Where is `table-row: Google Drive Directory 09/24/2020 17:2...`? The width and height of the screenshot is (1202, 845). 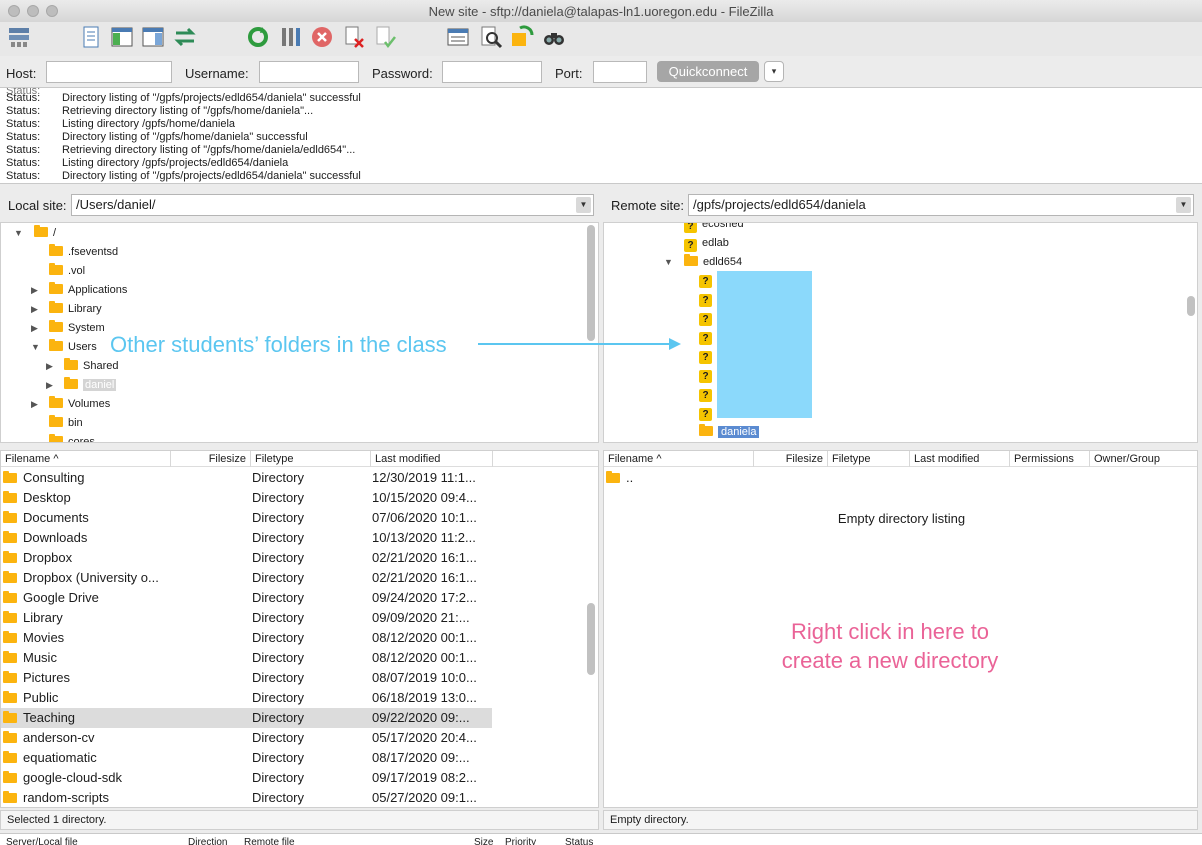
table-row: Google Drive Directory 09/24/2020 17:2... is located at coordinates (246, 598).